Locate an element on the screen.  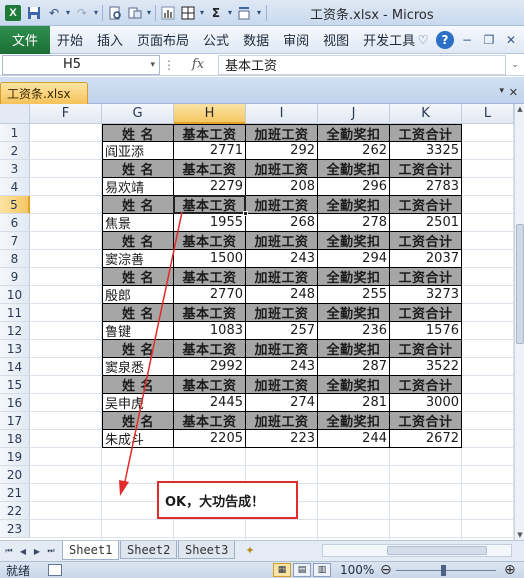
salary-value-cell: 2771 is located at coordinates (210, 151).